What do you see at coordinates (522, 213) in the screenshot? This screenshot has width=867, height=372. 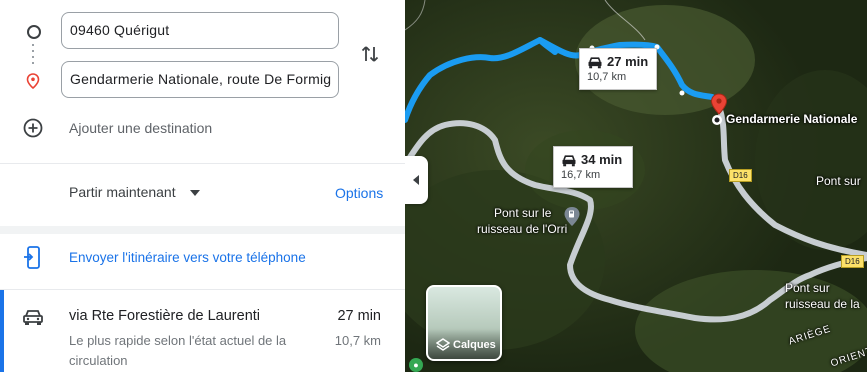 I see `poi-label-line1: Pont sur le` at bounding box center [522, 213].